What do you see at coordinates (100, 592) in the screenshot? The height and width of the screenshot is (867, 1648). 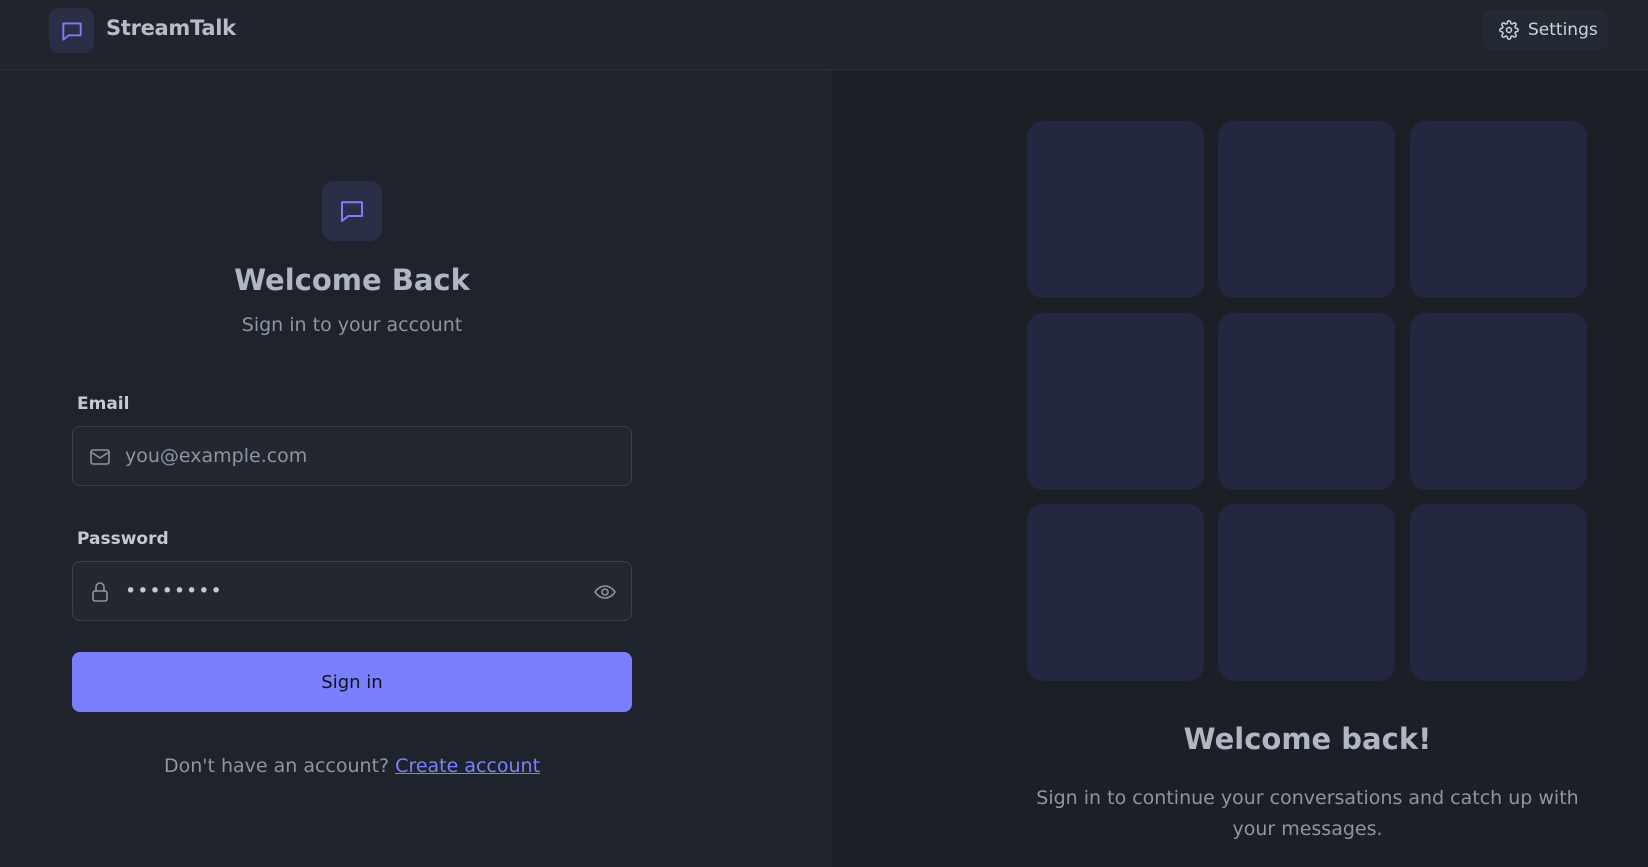 I see `lock-icon` at bounding box center [100, 592].